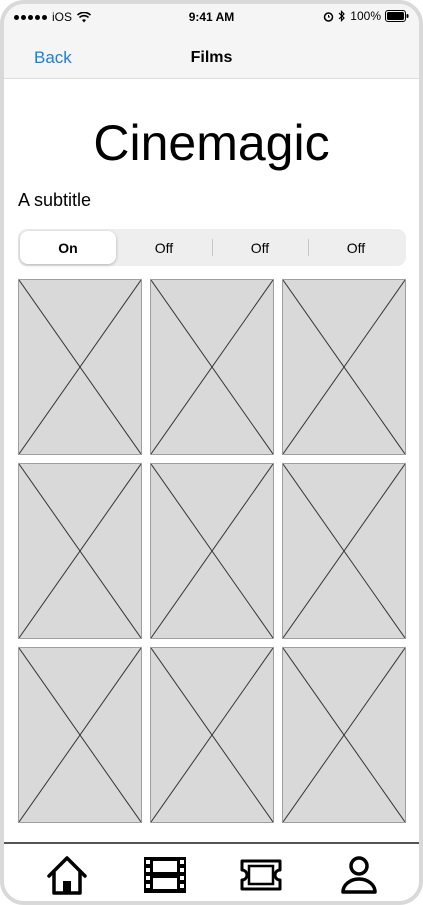 The width and height of the screenshot is (423, 905). I want to click on tab-tickets, so click(261, 875).